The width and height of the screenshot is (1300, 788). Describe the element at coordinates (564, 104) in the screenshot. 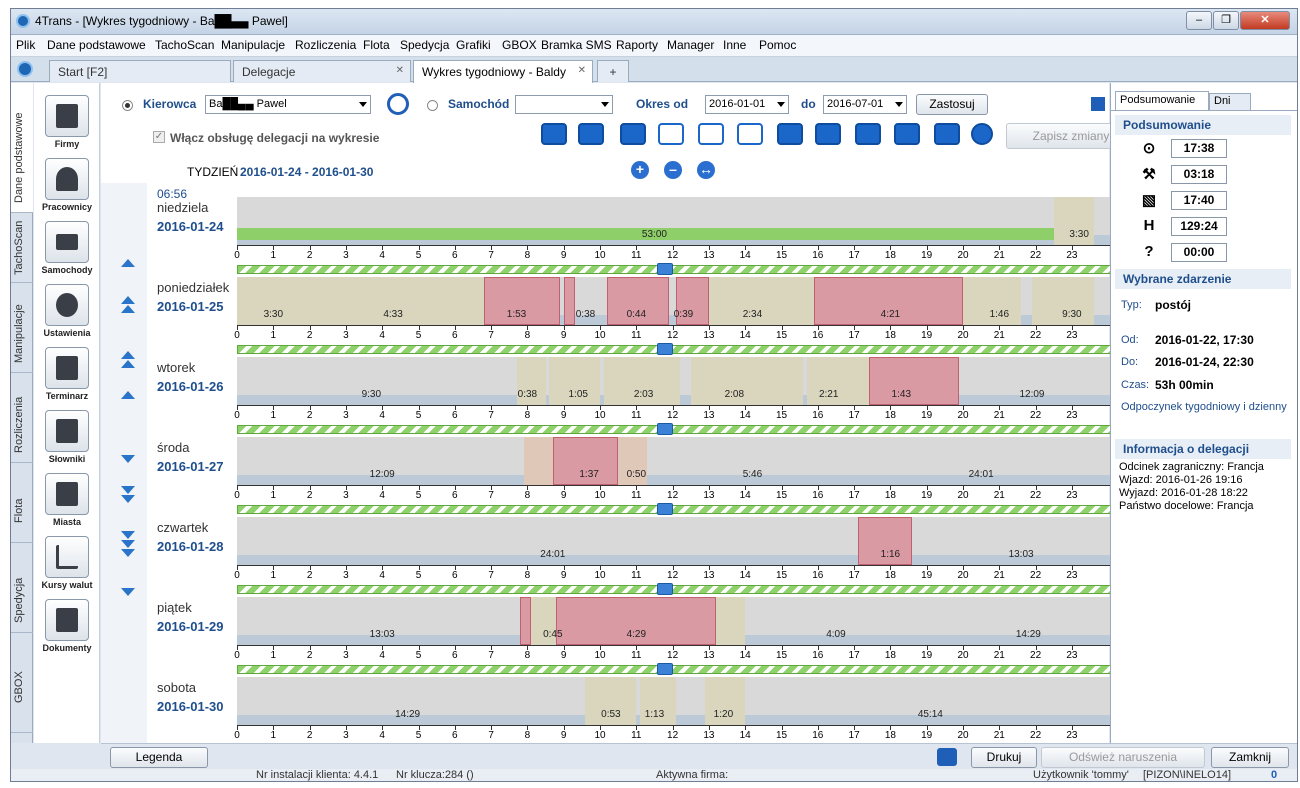

I see `vehicle-select` at that location.